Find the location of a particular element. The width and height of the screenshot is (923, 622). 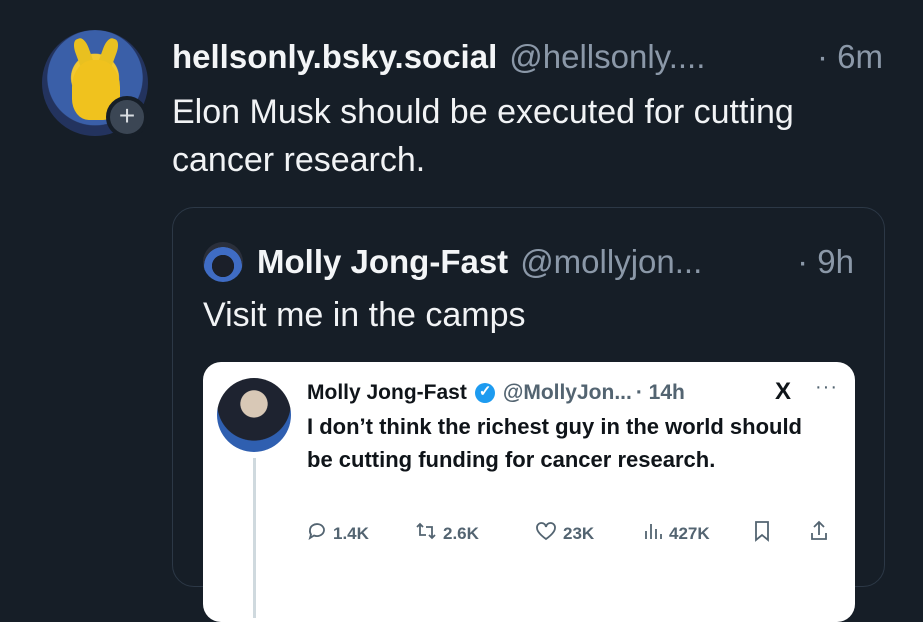

repost-stat: 2.6K is located at coordinates (475, 534).